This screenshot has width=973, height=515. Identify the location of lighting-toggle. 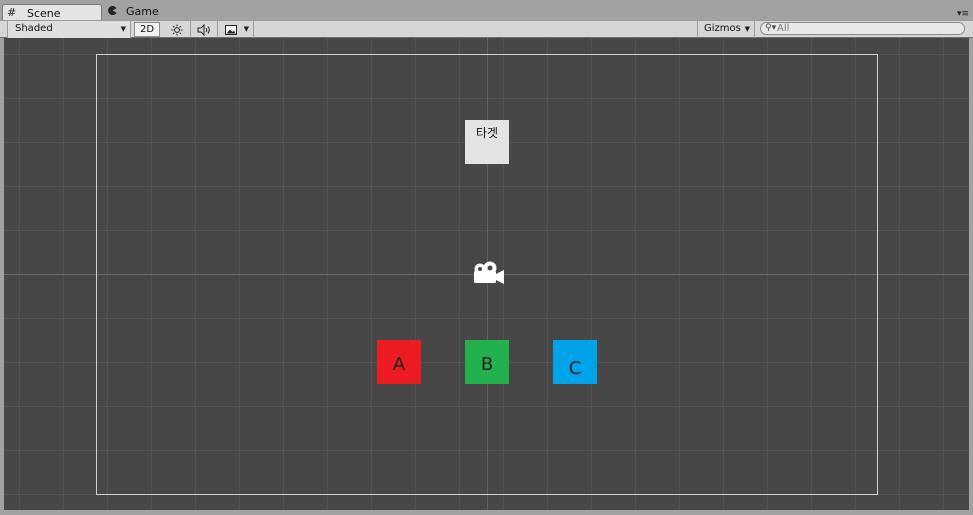
(177, 29).